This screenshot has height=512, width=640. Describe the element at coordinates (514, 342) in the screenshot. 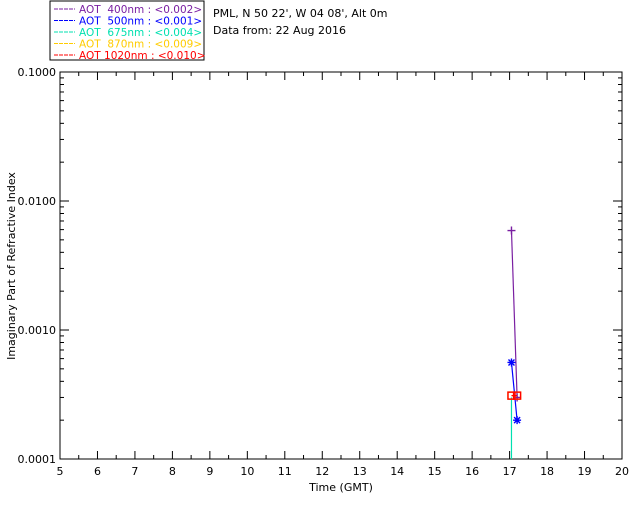

I see `marks` at that location.